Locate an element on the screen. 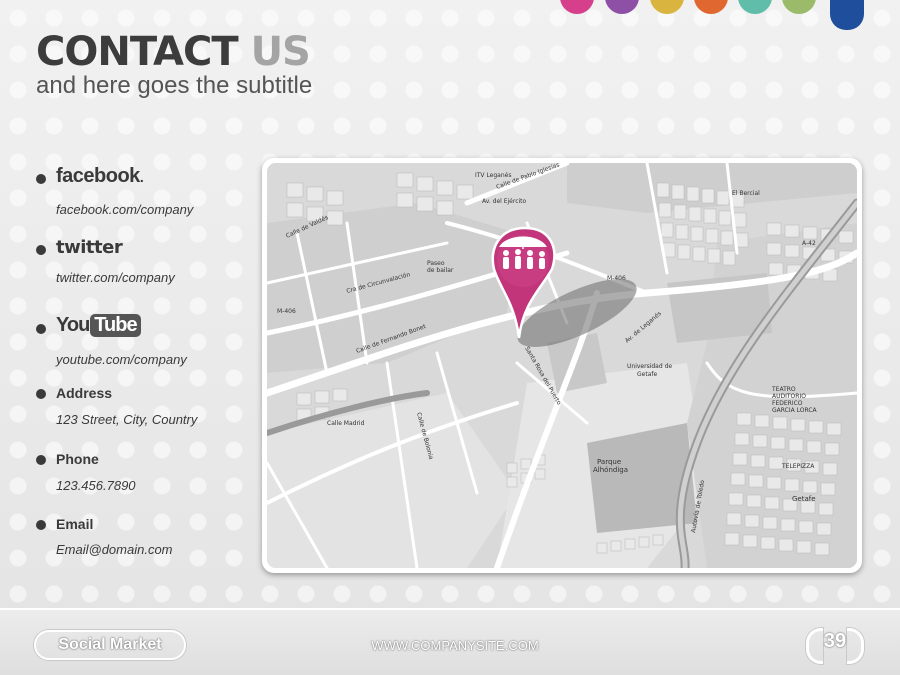 This screenshot has width=900, height=675. twitter-logo: twitter is located at coordinates (89, 247).